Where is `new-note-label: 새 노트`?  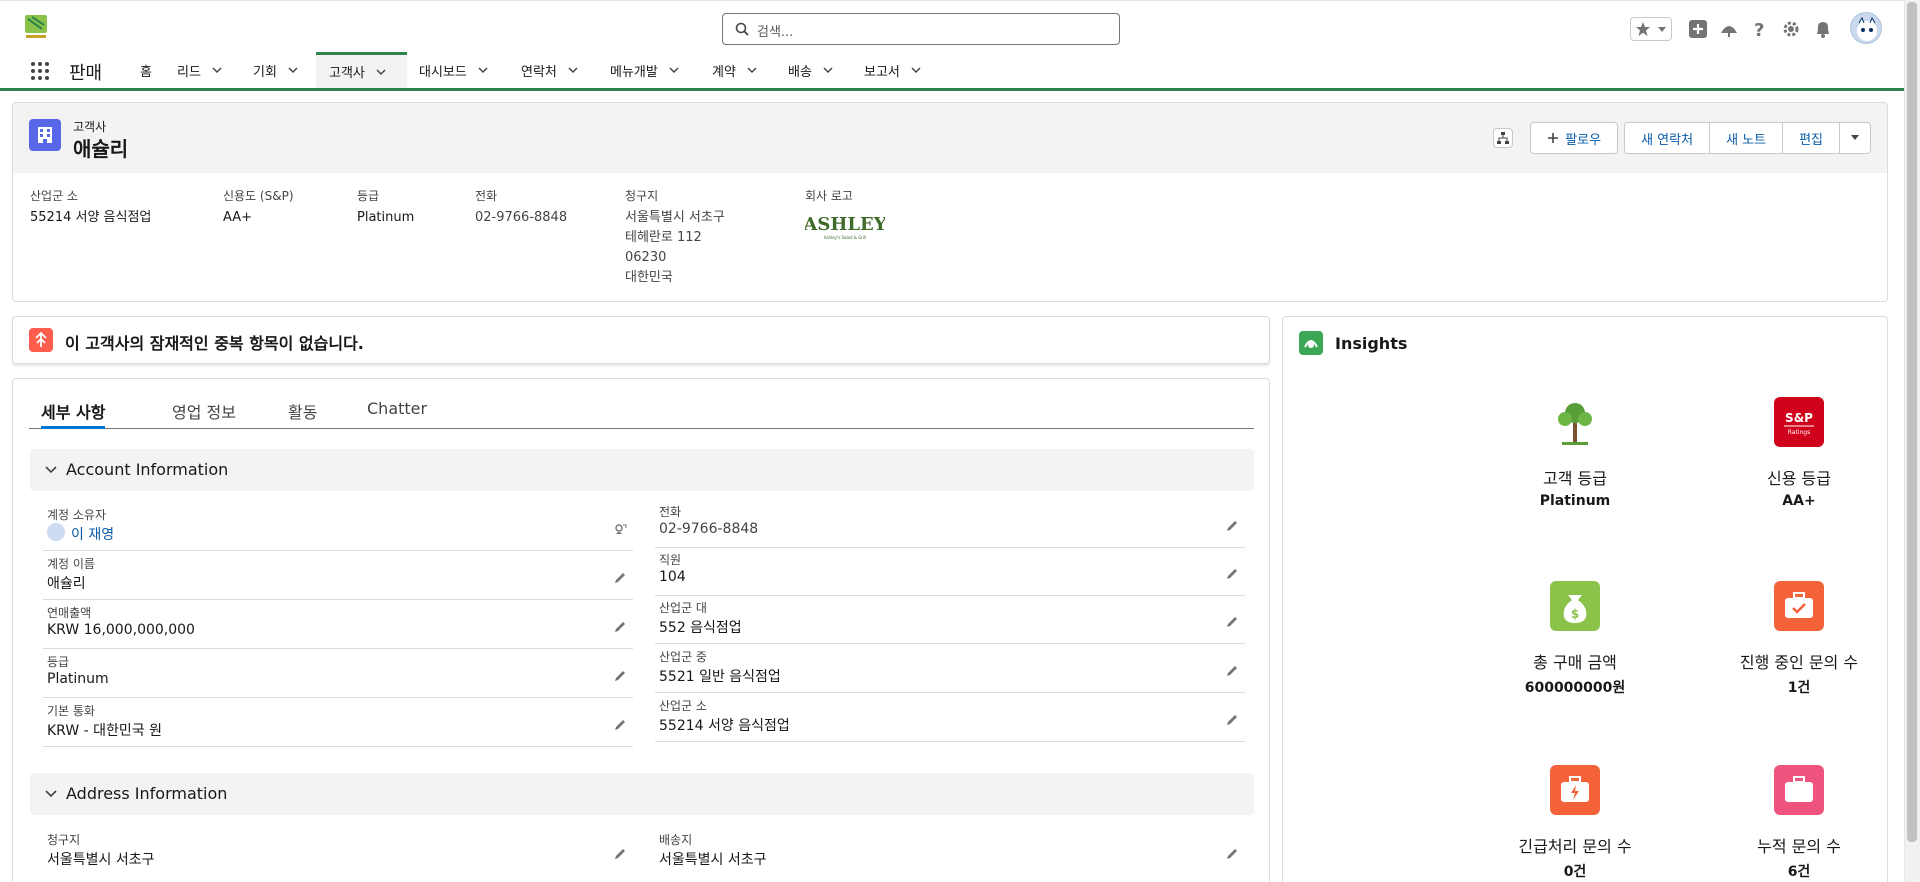
new-note-label: 새 노트 is located at coordinates (1746, 140).